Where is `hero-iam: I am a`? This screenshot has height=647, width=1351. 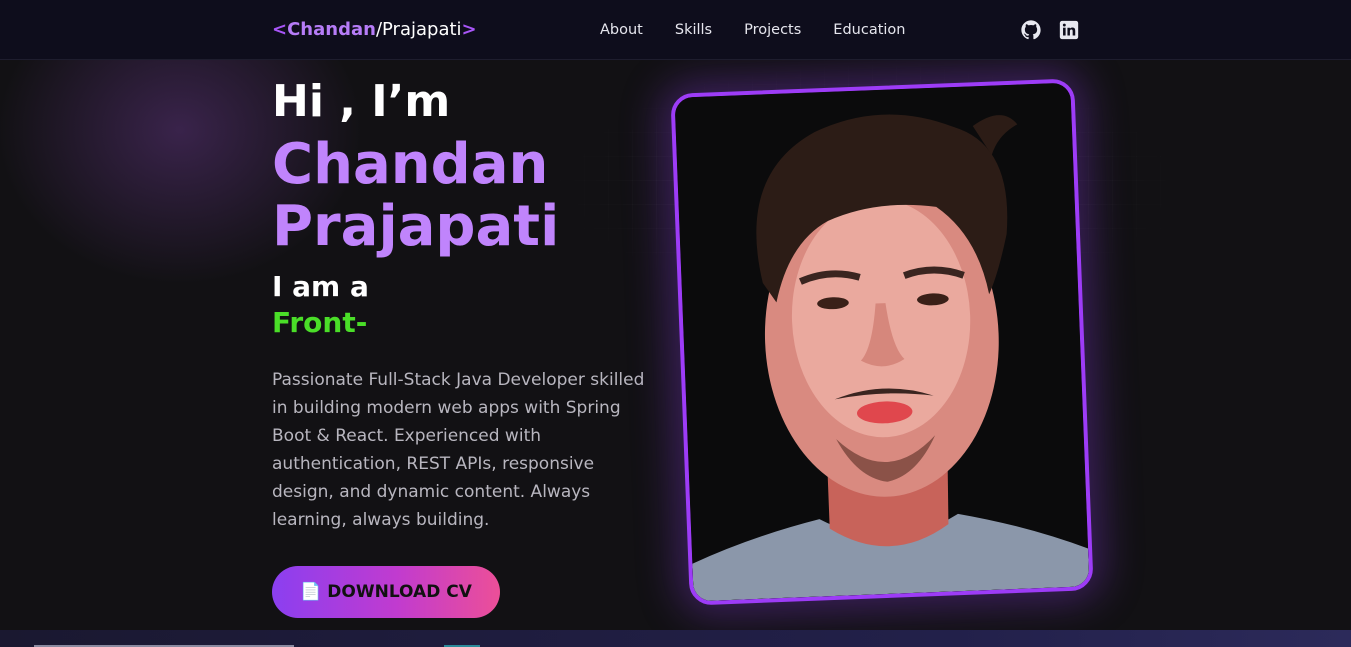 hero-iam: I am a is located at coordinates (320, 286).